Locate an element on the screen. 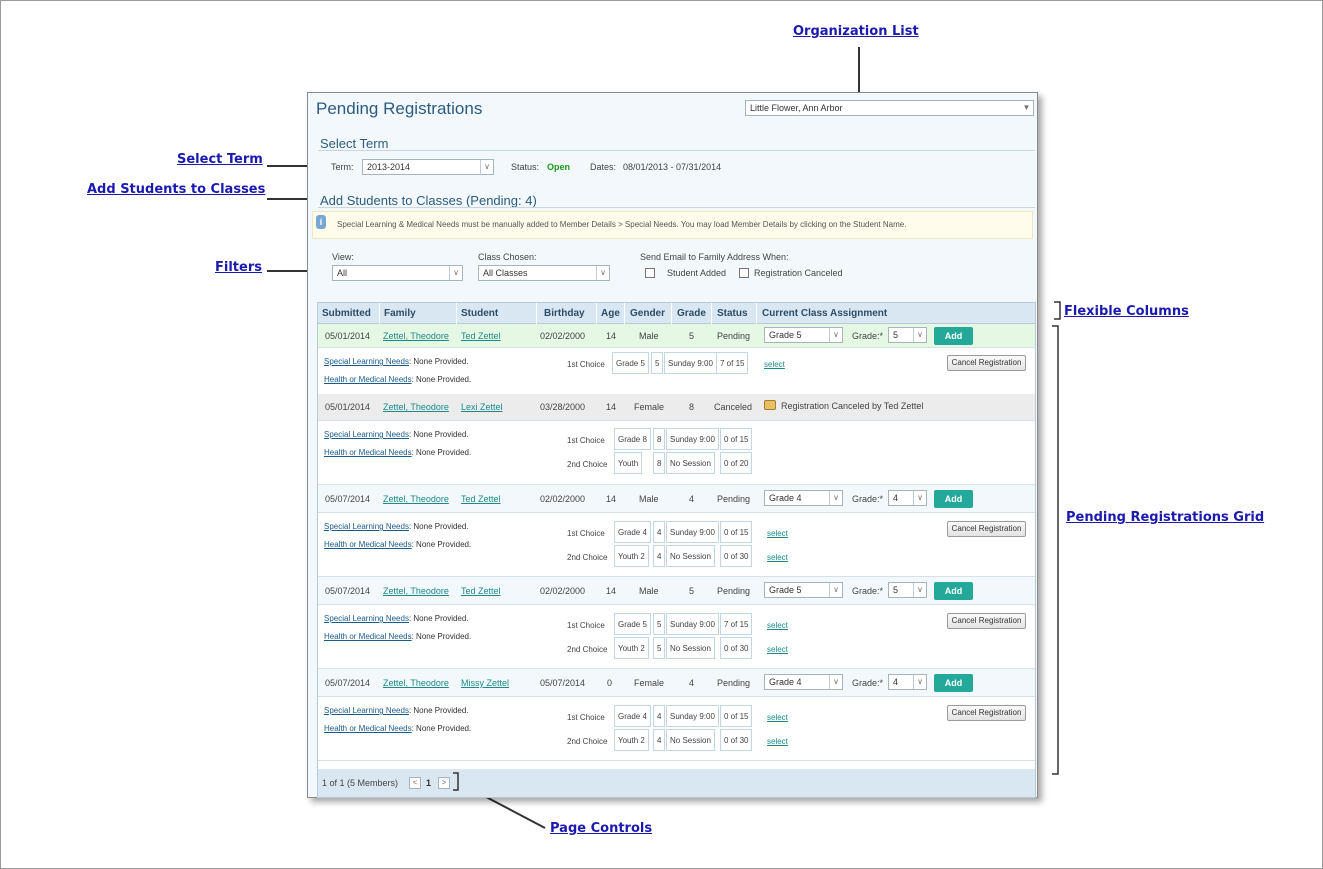 Image resolution: width=1323 pixels, height=869 pixels. callout-filters: Filters is located at coordinates (238, 267).